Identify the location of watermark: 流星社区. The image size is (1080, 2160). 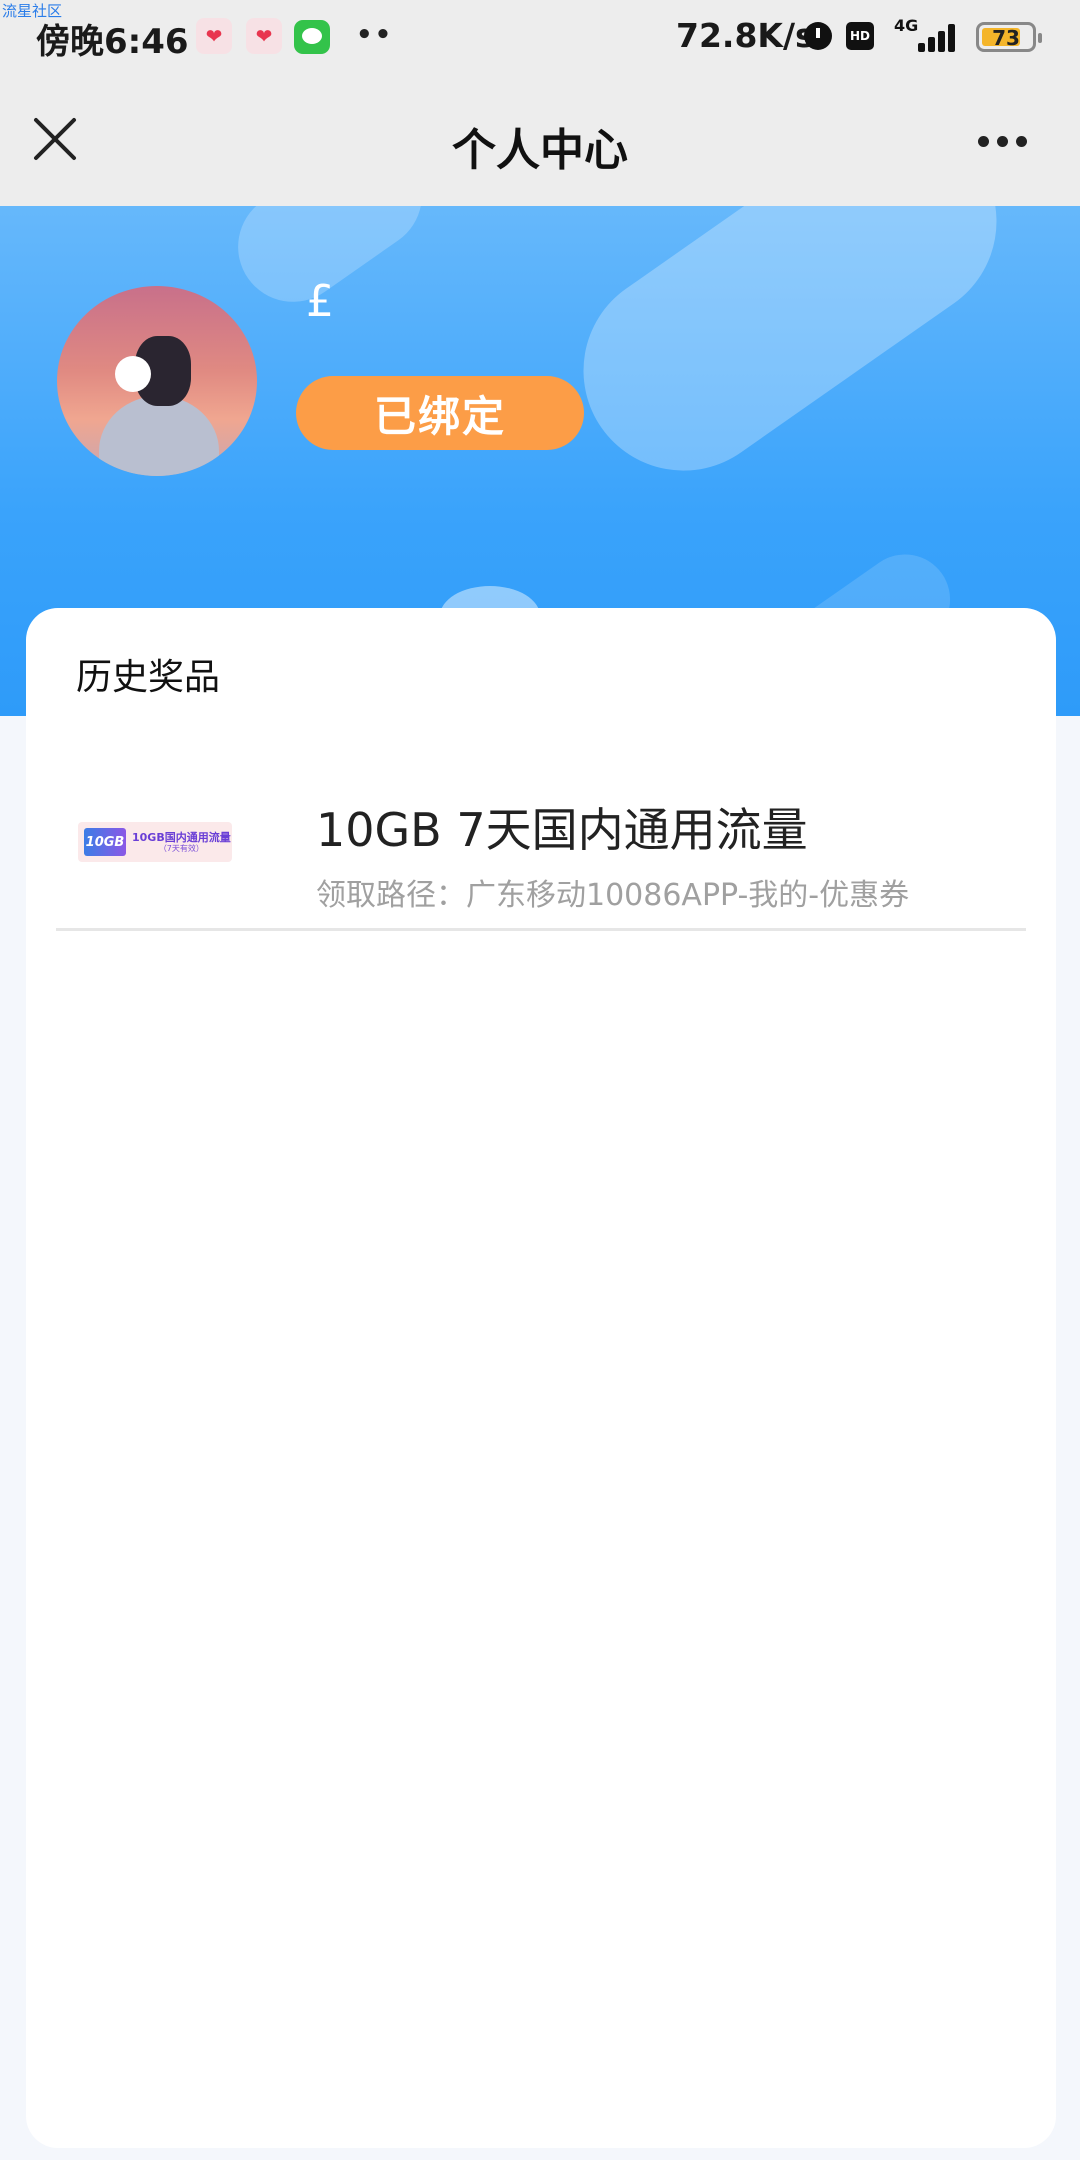
(32, 11).